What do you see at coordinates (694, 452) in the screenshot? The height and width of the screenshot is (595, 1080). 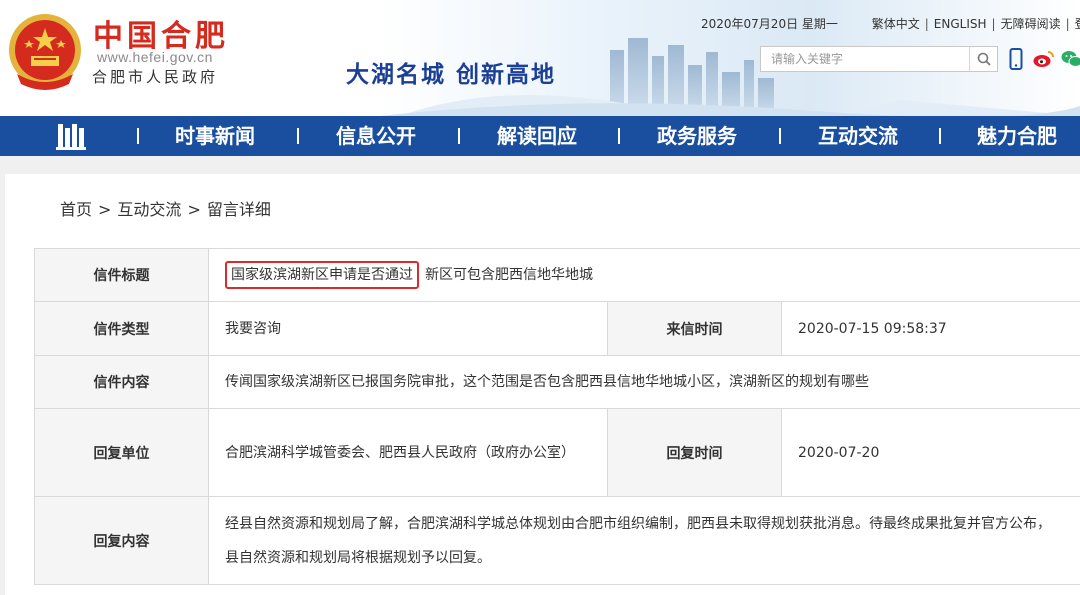 I see `reply-time-label: 回复时间` at bounding box center [694, 452].